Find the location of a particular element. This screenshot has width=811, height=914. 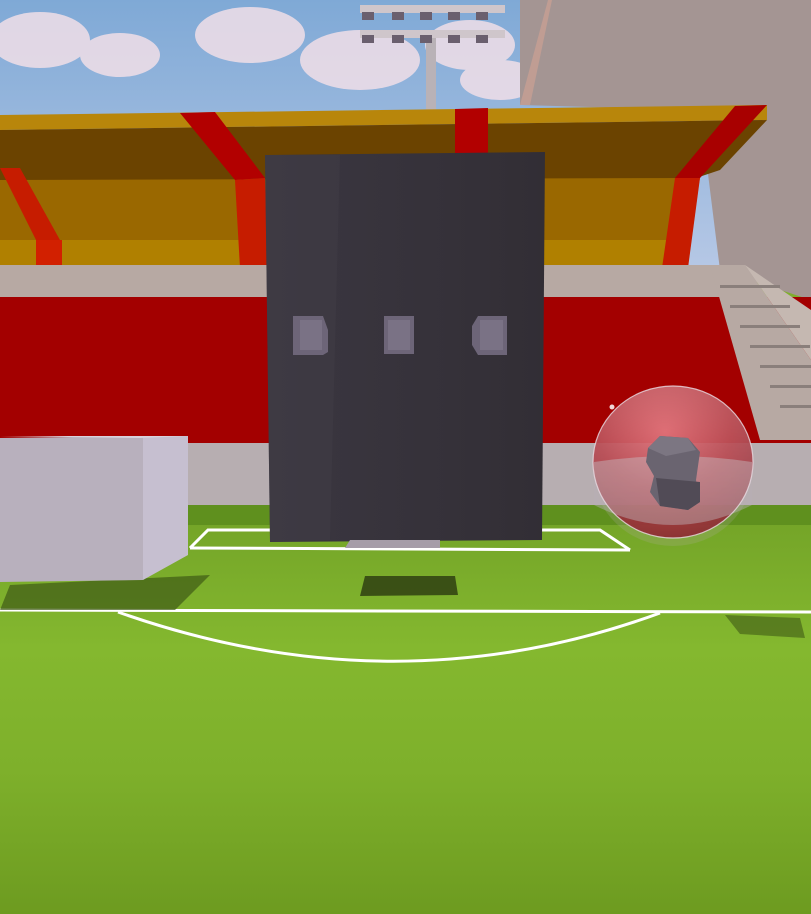

white-crate is located at coordinates (94, 509).